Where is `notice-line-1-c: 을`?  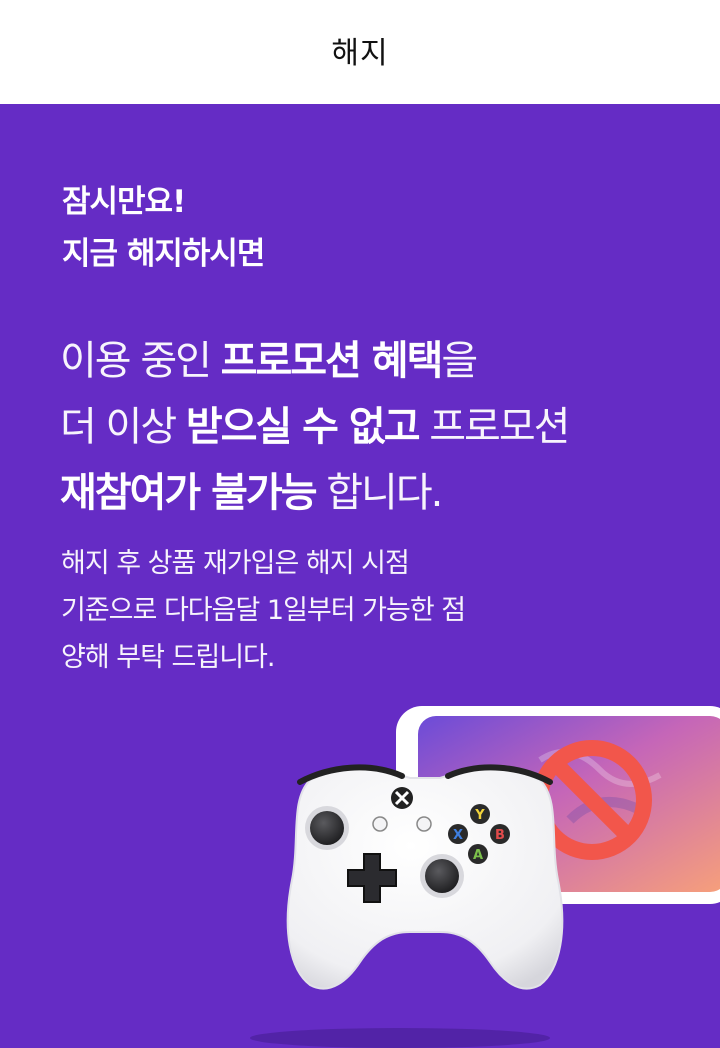 notice-line-1-c: 을 is located at coordinates (459, 361).